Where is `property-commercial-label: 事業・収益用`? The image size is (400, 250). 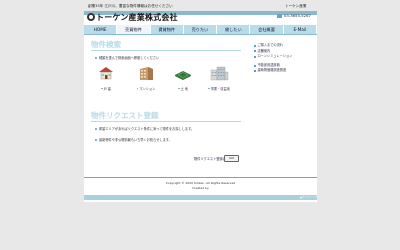 property-commercial-label: 事業・収益用 is located at coordinates (220, 89).